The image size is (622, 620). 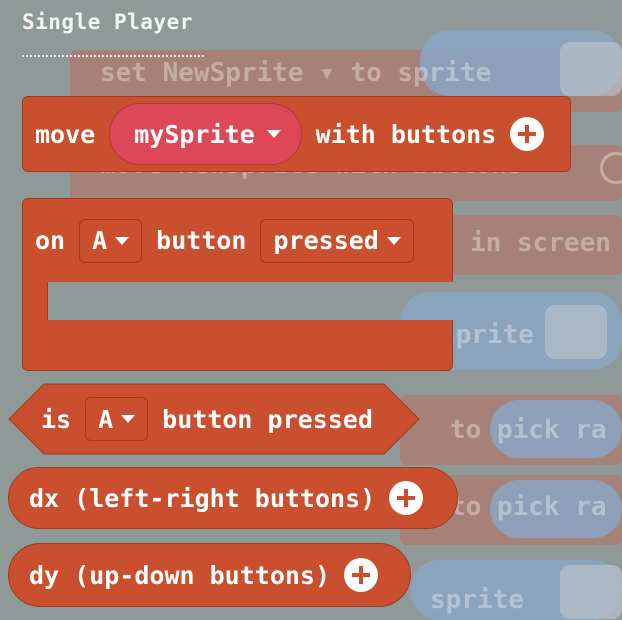 I want to click on ghost-text-4: sprite, so click(x=487, y=335).